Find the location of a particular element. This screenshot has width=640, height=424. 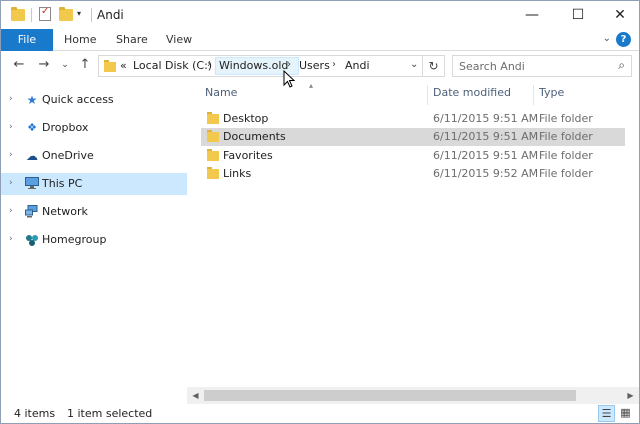

tab-file: File is located at coordinates (27, 40).